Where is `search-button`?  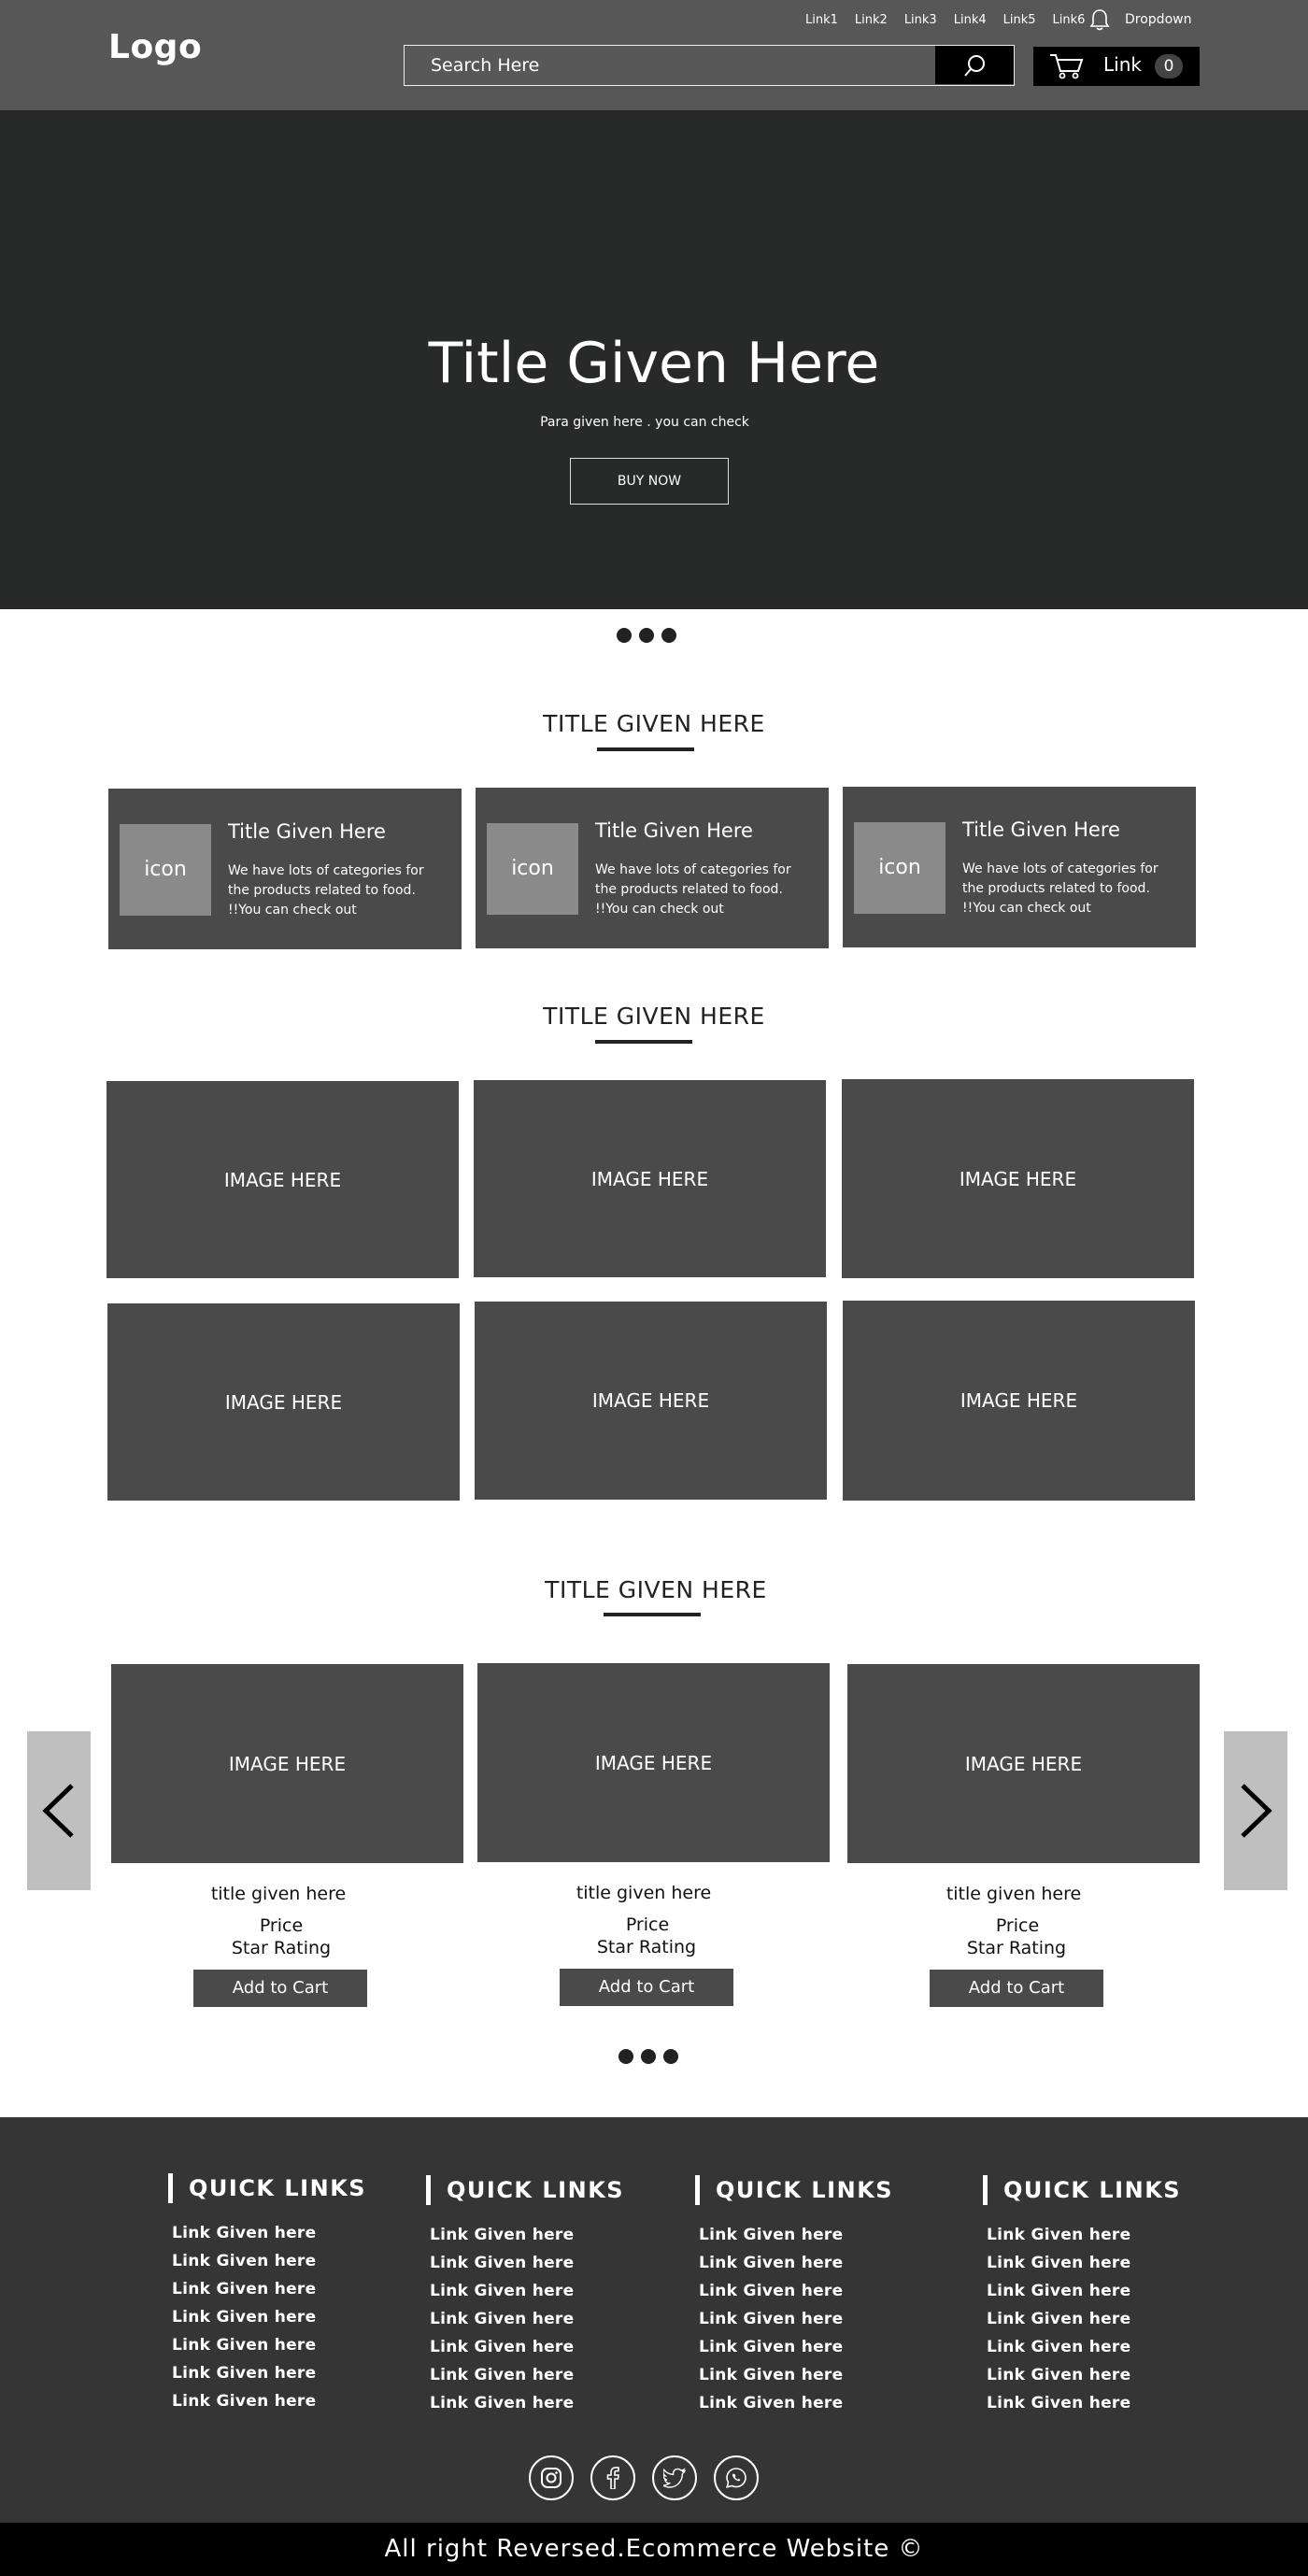 search-button is located at coordinates (974, 65).